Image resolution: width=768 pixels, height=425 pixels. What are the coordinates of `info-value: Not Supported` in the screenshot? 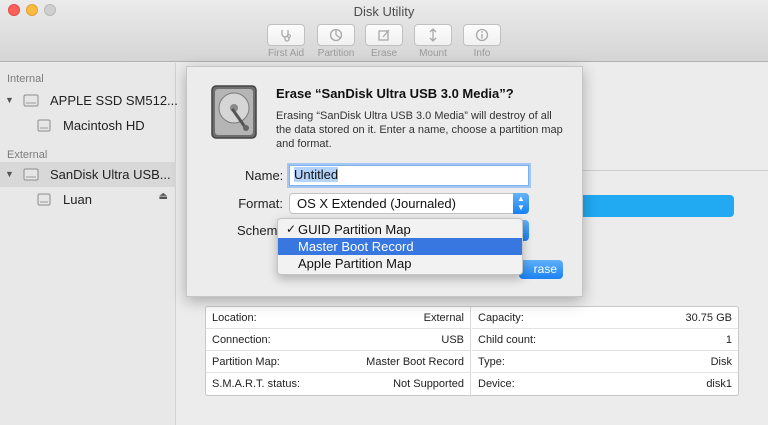 It's located at (428, 384).